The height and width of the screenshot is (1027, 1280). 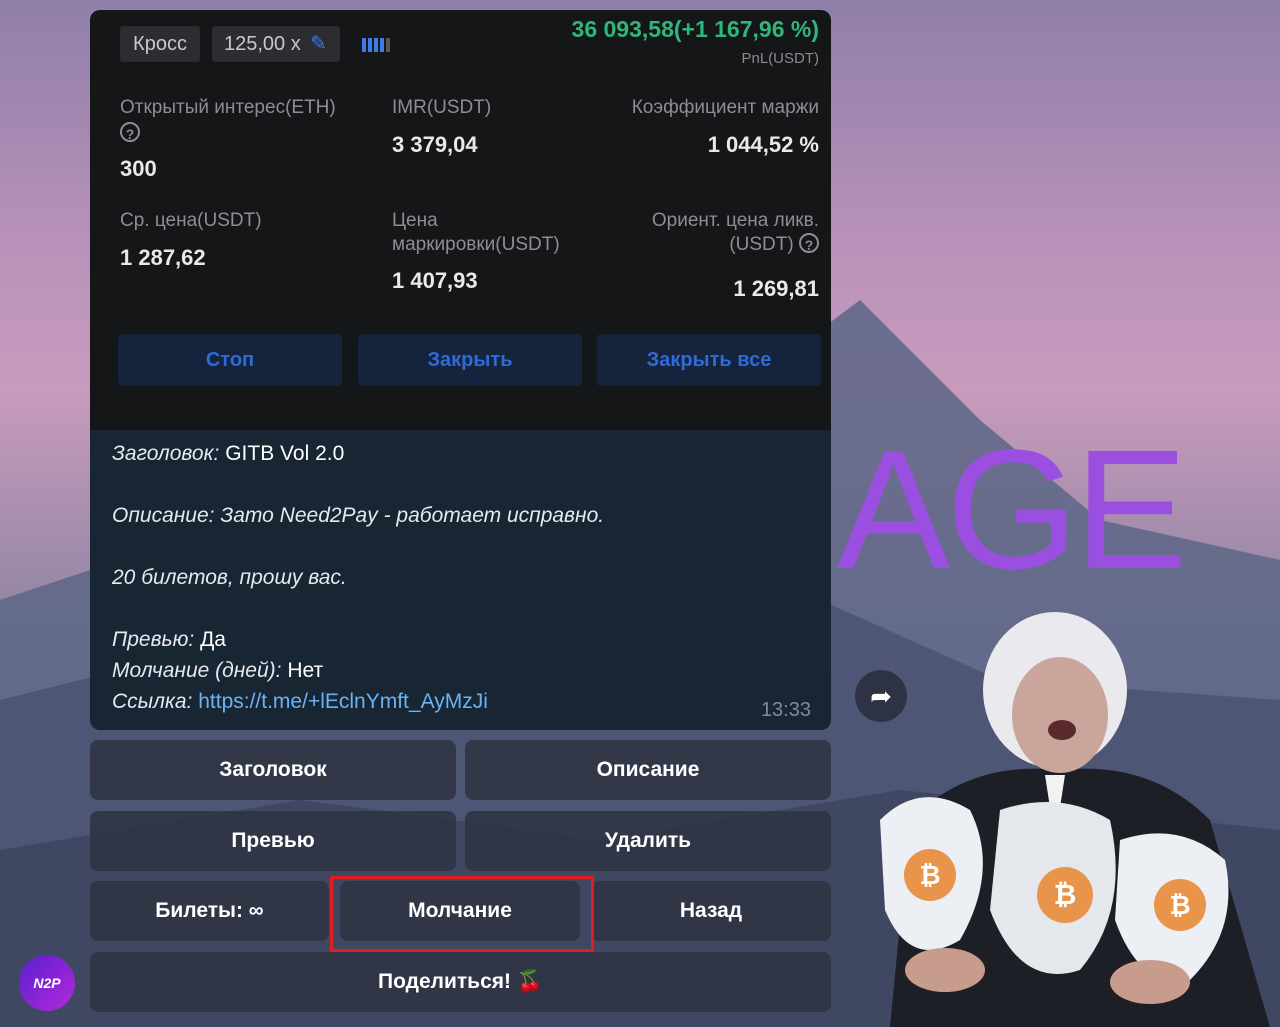 I want to click on liq-price-label: Ориент. цена ликв. (USDT) ?, so click(x=735, y=232).